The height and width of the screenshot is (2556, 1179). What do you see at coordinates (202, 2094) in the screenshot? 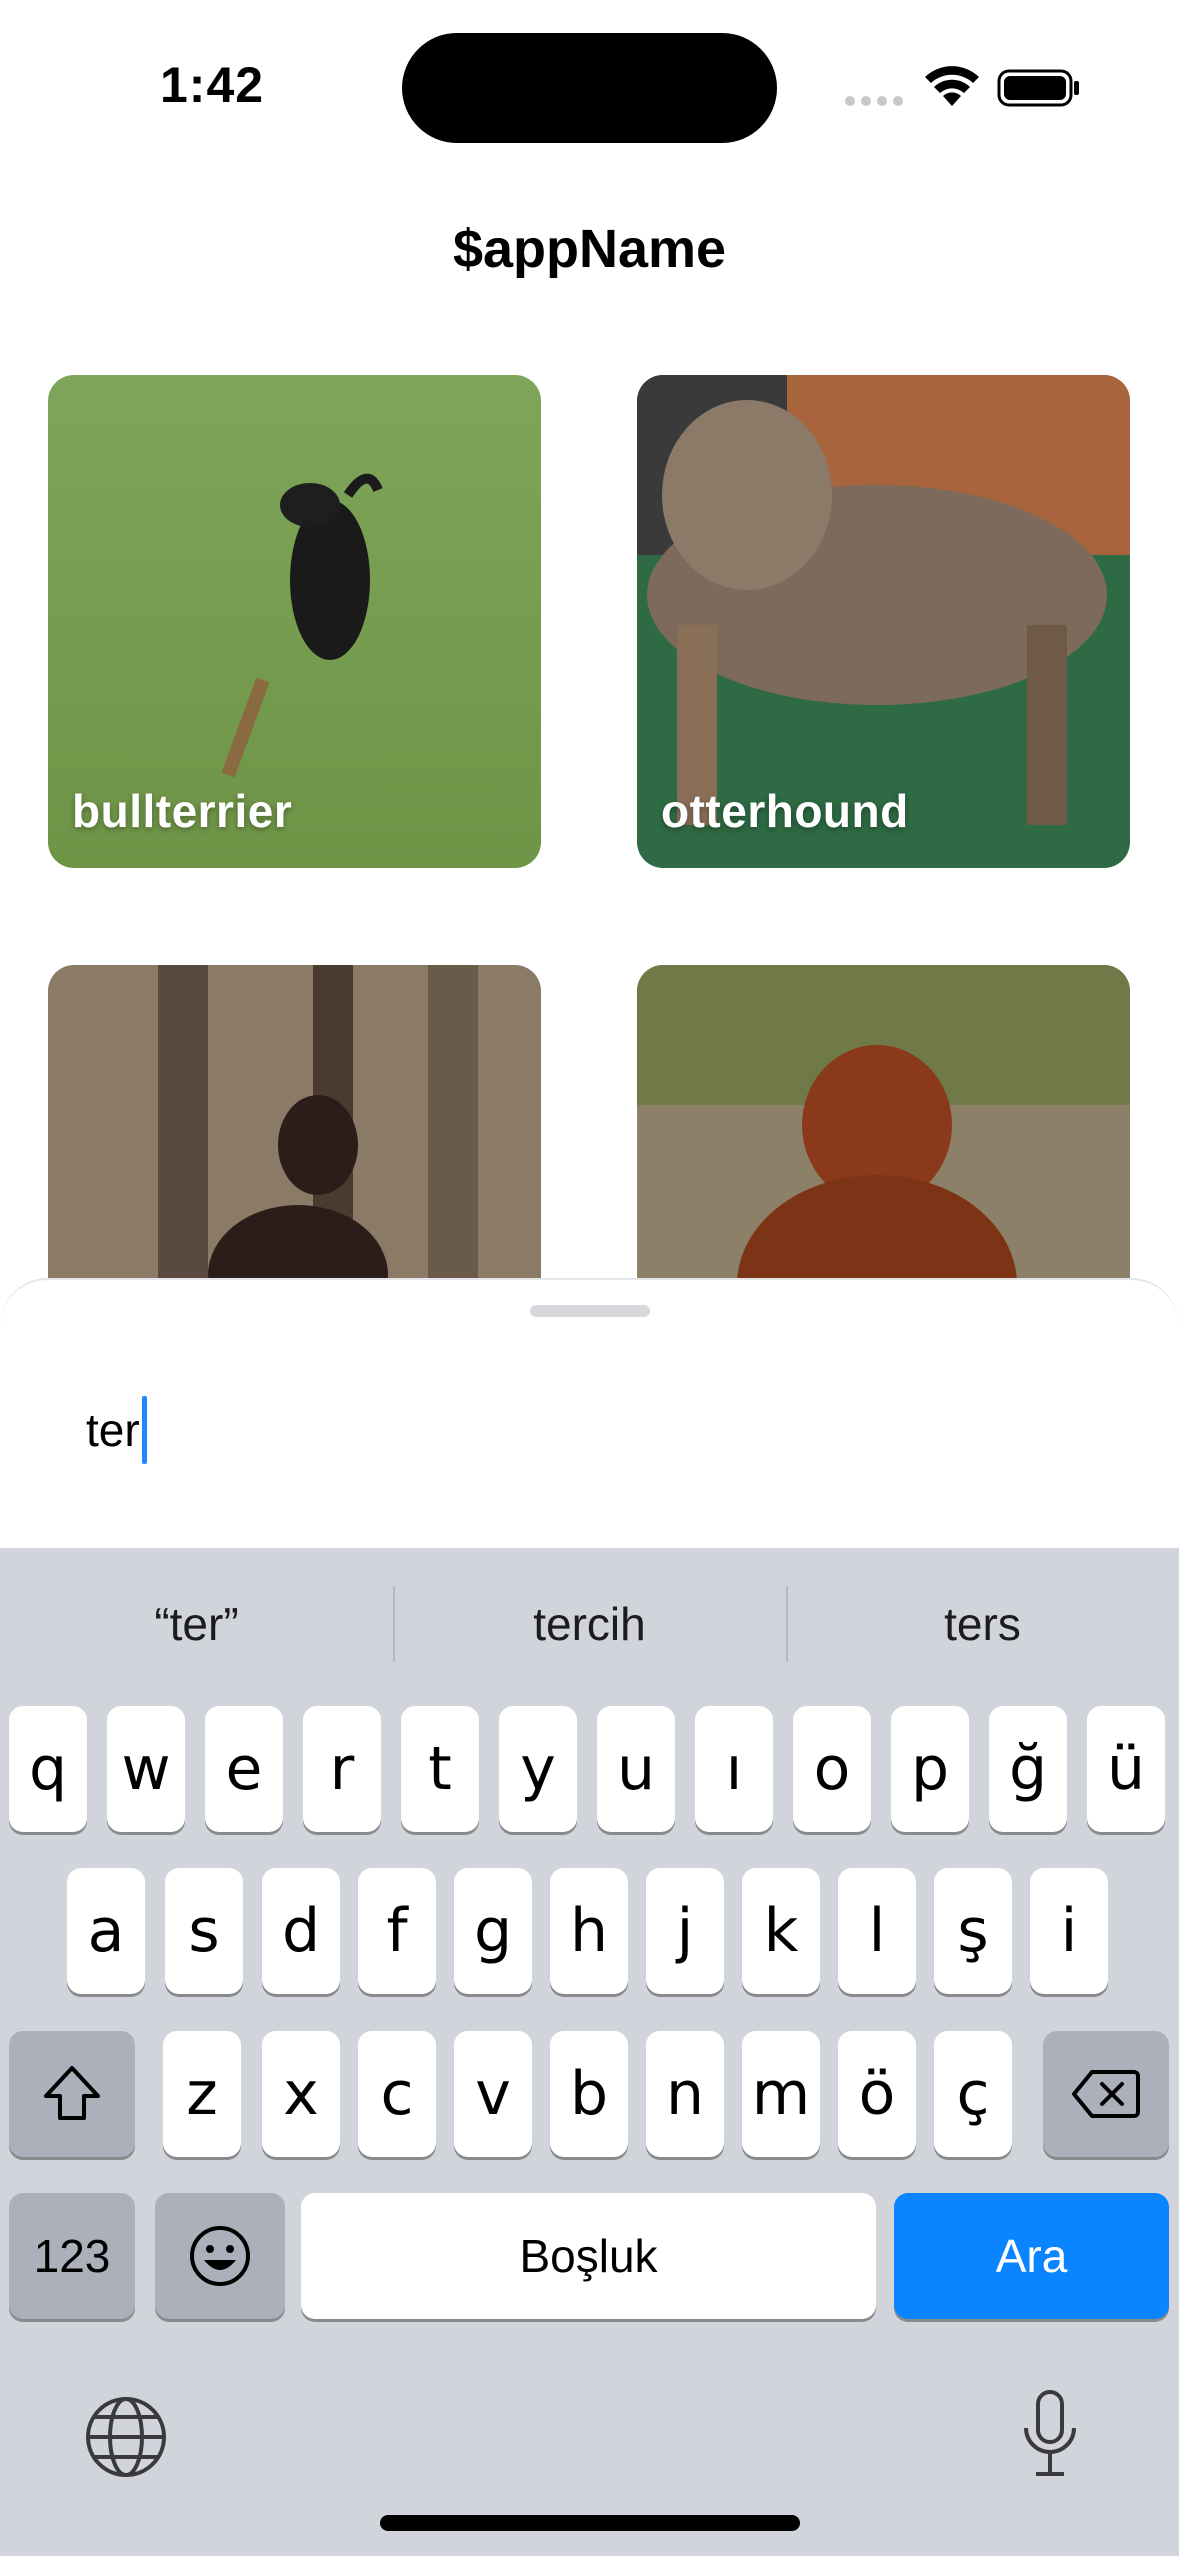
I see `key-z: z` at bounding box center [202, 2094].